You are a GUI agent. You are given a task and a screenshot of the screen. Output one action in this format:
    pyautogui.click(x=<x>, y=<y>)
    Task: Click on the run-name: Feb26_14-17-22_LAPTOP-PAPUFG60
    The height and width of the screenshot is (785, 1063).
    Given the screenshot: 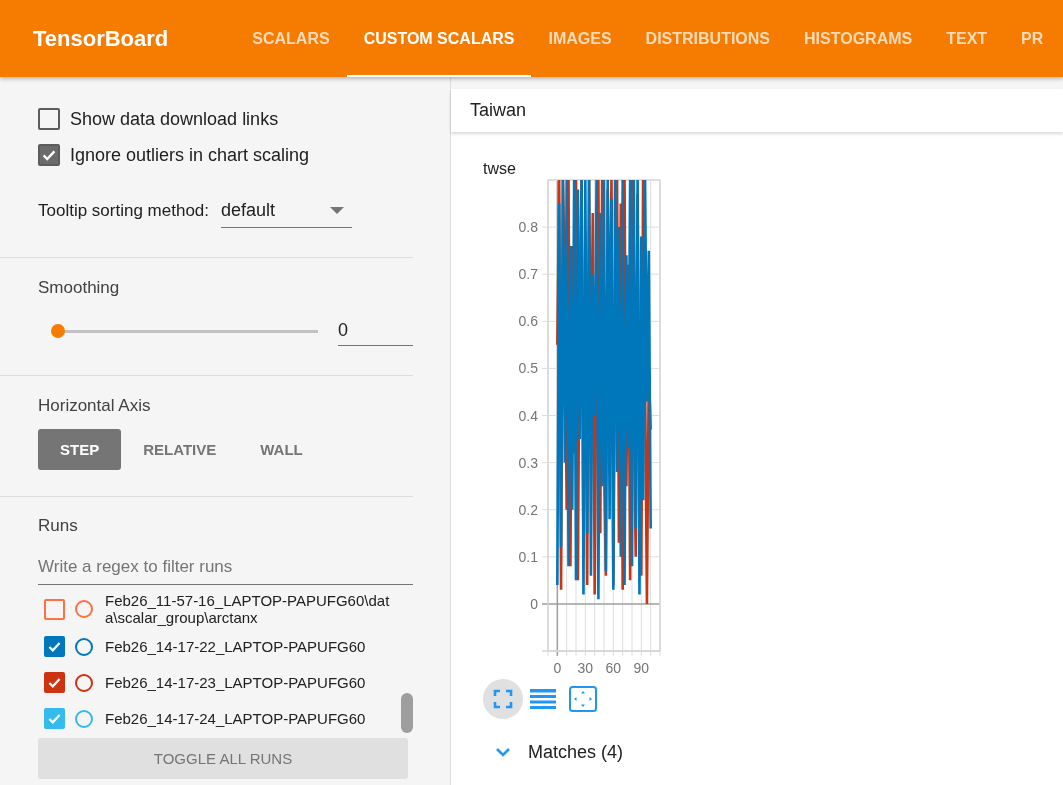 What is the action you would take?
    pyautogui.click(x=250, y=646)
    